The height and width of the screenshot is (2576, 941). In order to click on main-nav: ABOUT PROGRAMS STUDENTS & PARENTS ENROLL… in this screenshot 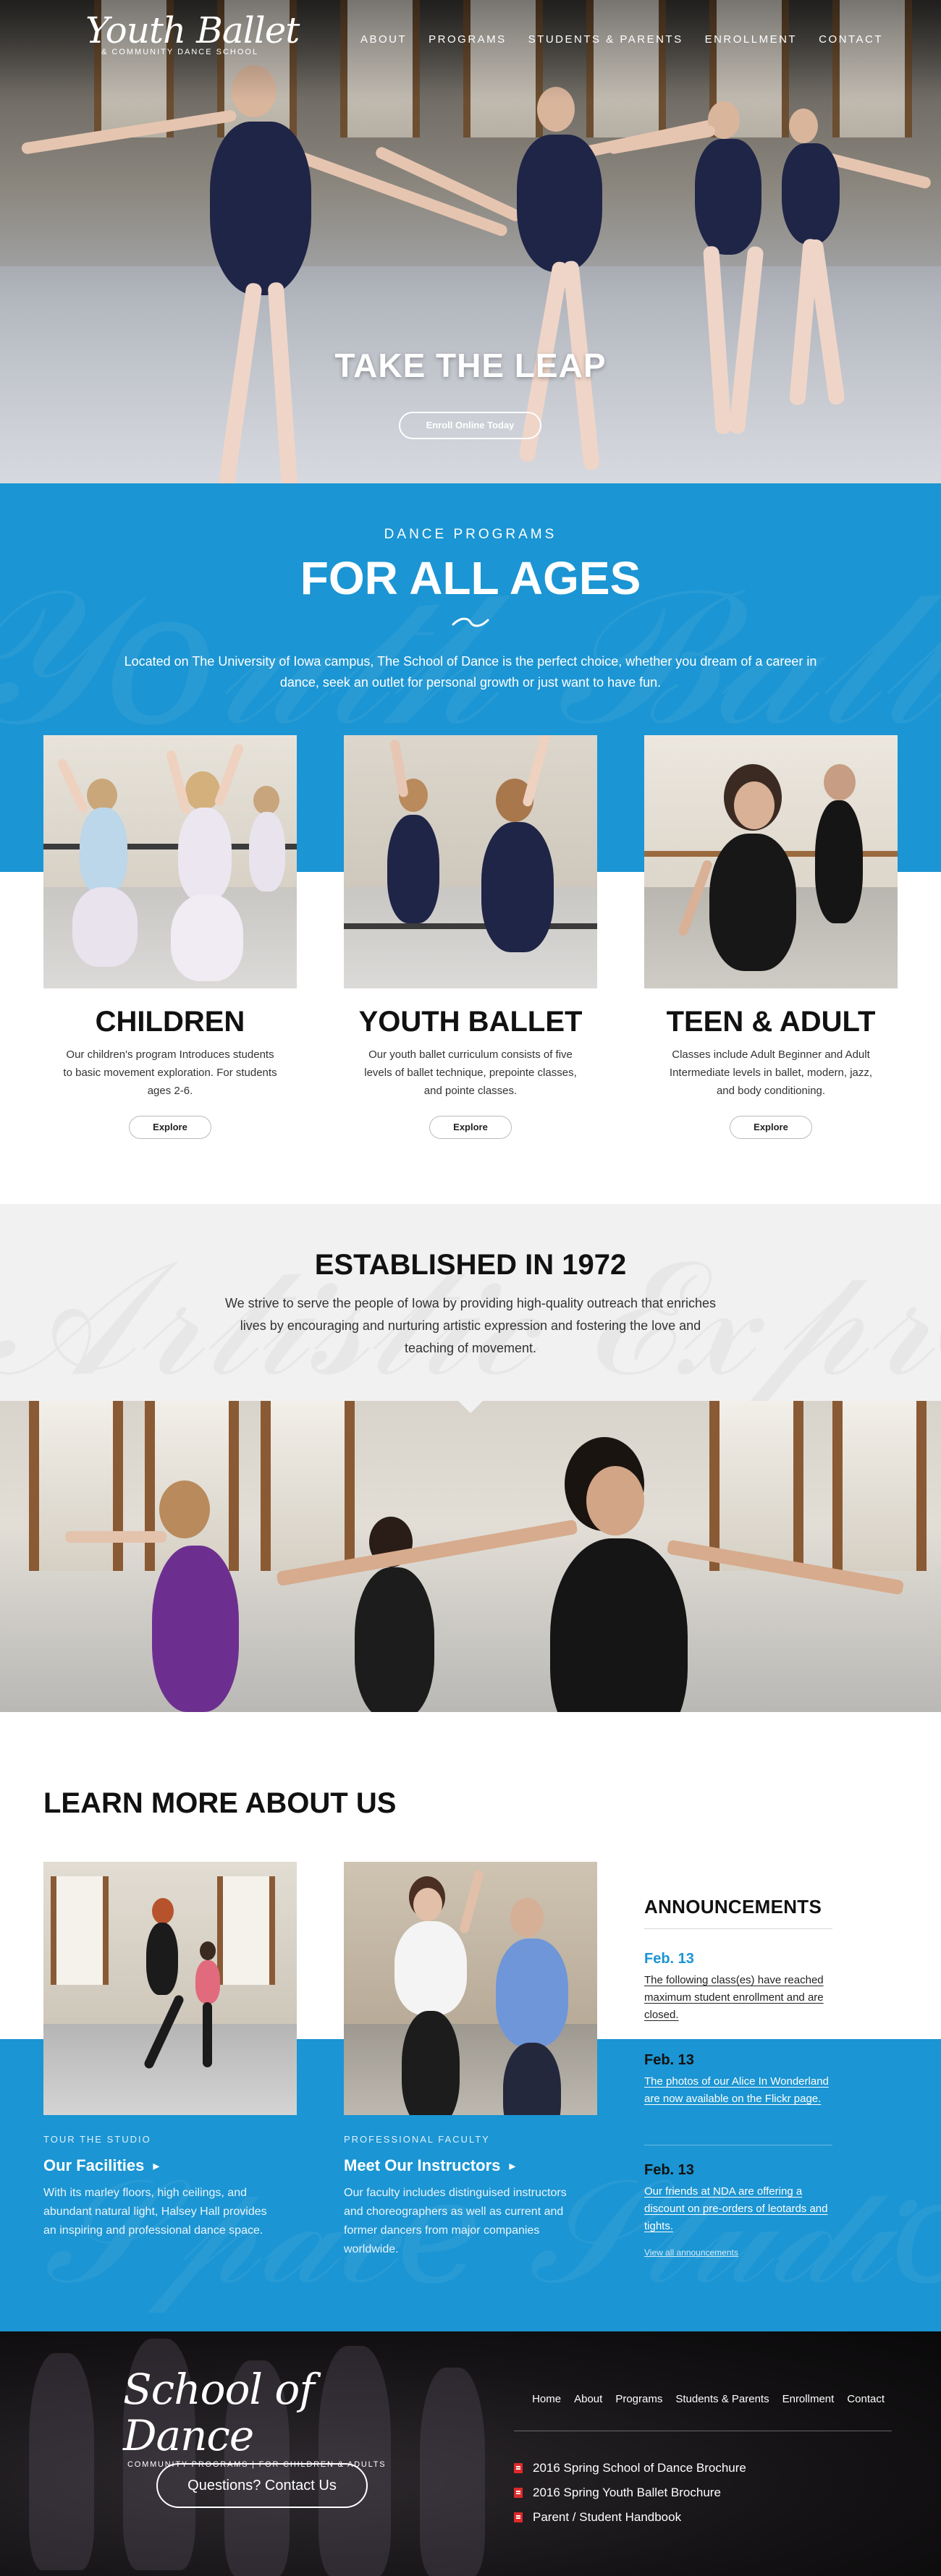, I will do `click(621, 39)`.